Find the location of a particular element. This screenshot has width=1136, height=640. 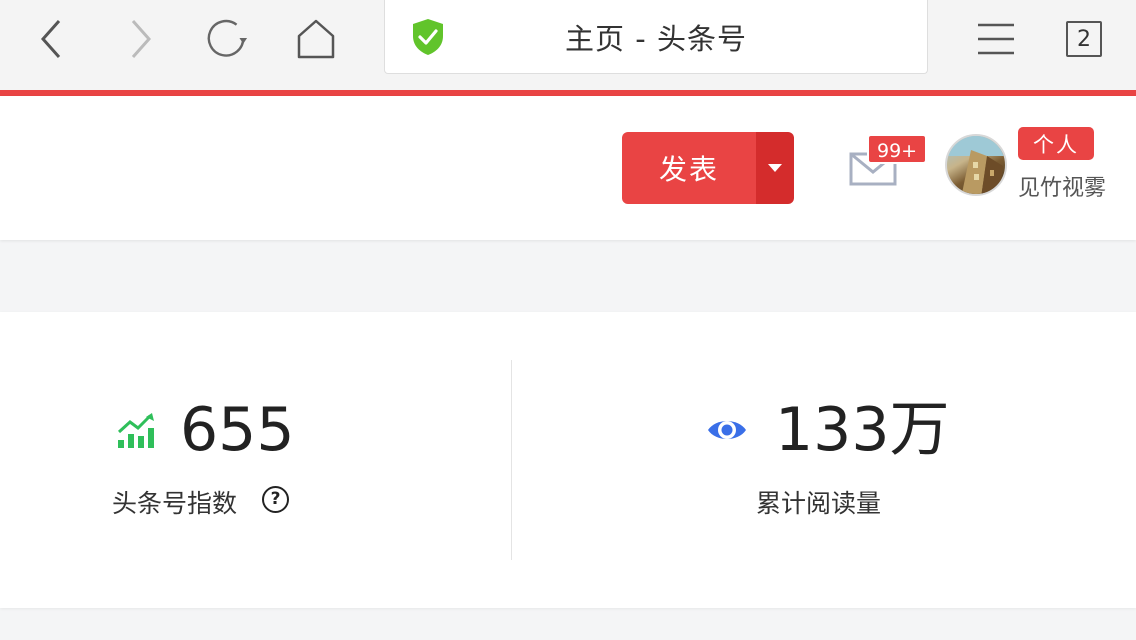

tab-count: 2 is located at coordinates (1084, 39).